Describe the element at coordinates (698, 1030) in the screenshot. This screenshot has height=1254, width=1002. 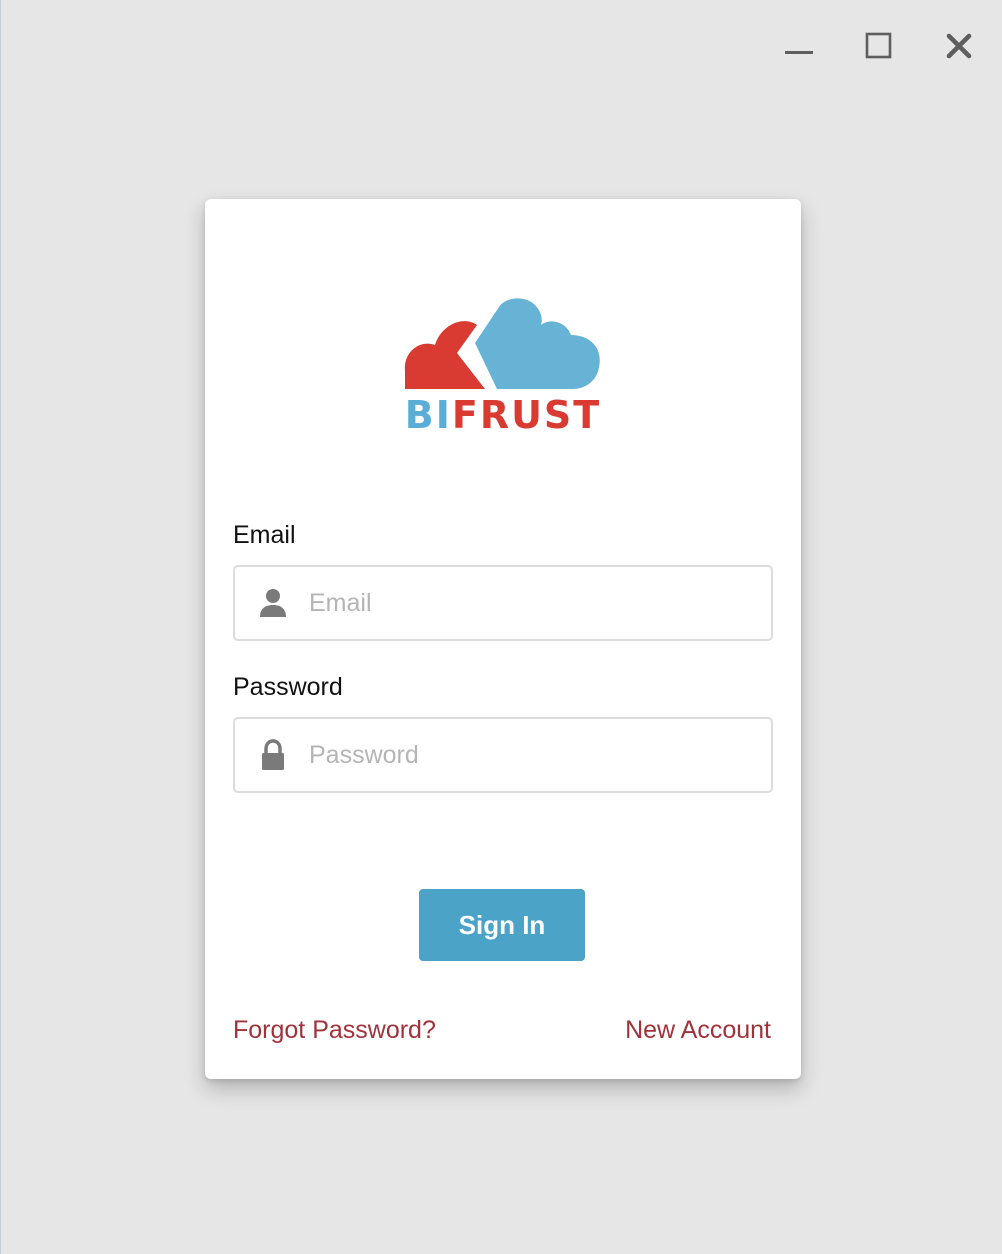
I see `new-account-link: New Account` at that location.